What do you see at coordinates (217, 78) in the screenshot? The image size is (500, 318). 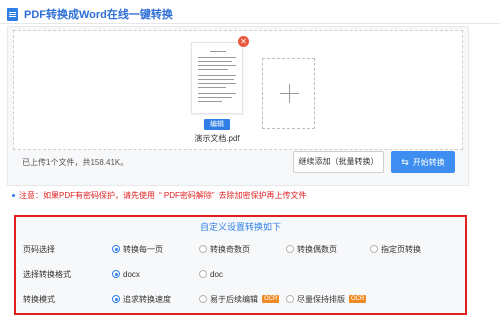 I see `file-thumbnail` at bounding box center [217, 78].